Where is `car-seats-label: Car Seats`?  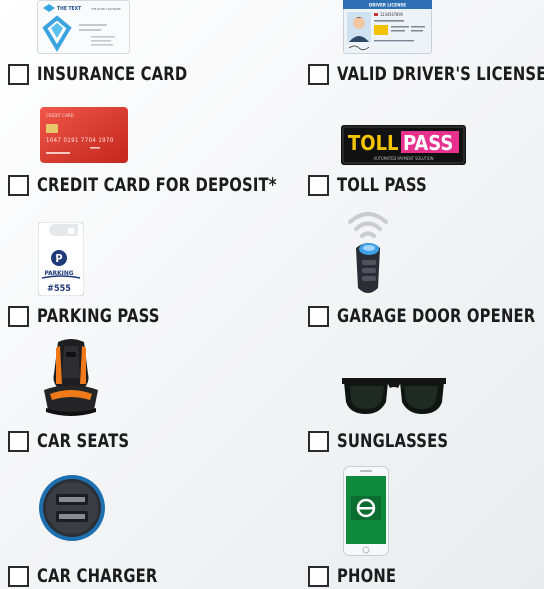
car-seats-label: Car Seats is located at coordinates (83, 441).